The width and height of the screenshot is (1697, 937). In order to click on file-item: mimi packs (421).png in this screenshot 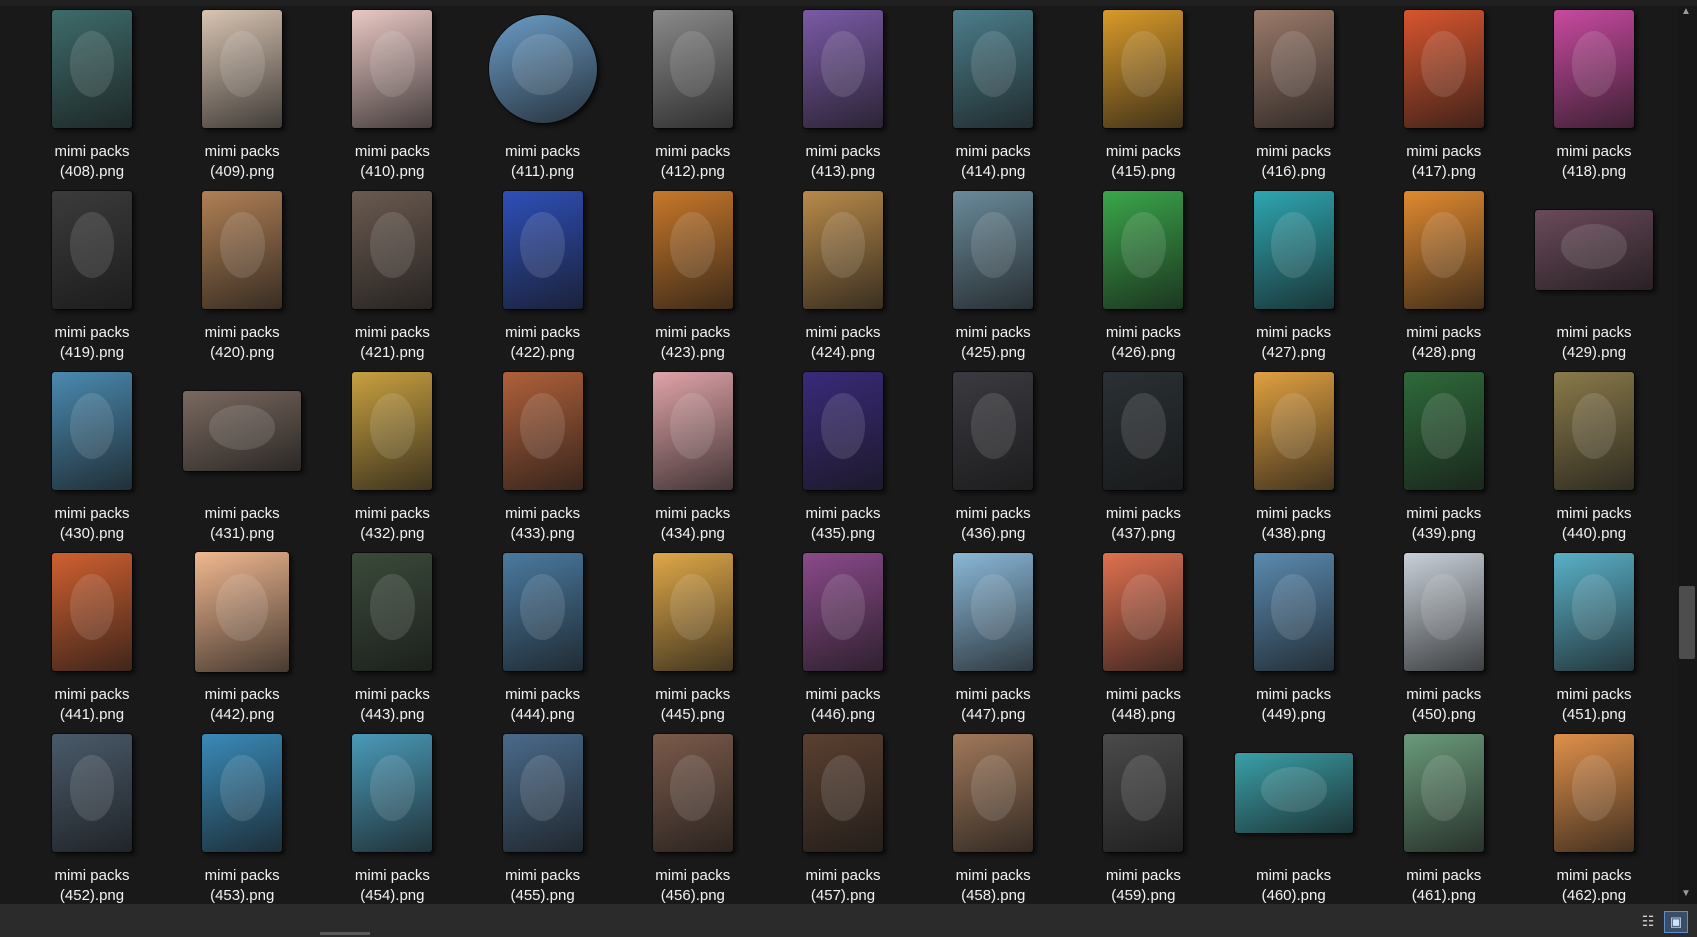, I will do `click(392, 277)`.